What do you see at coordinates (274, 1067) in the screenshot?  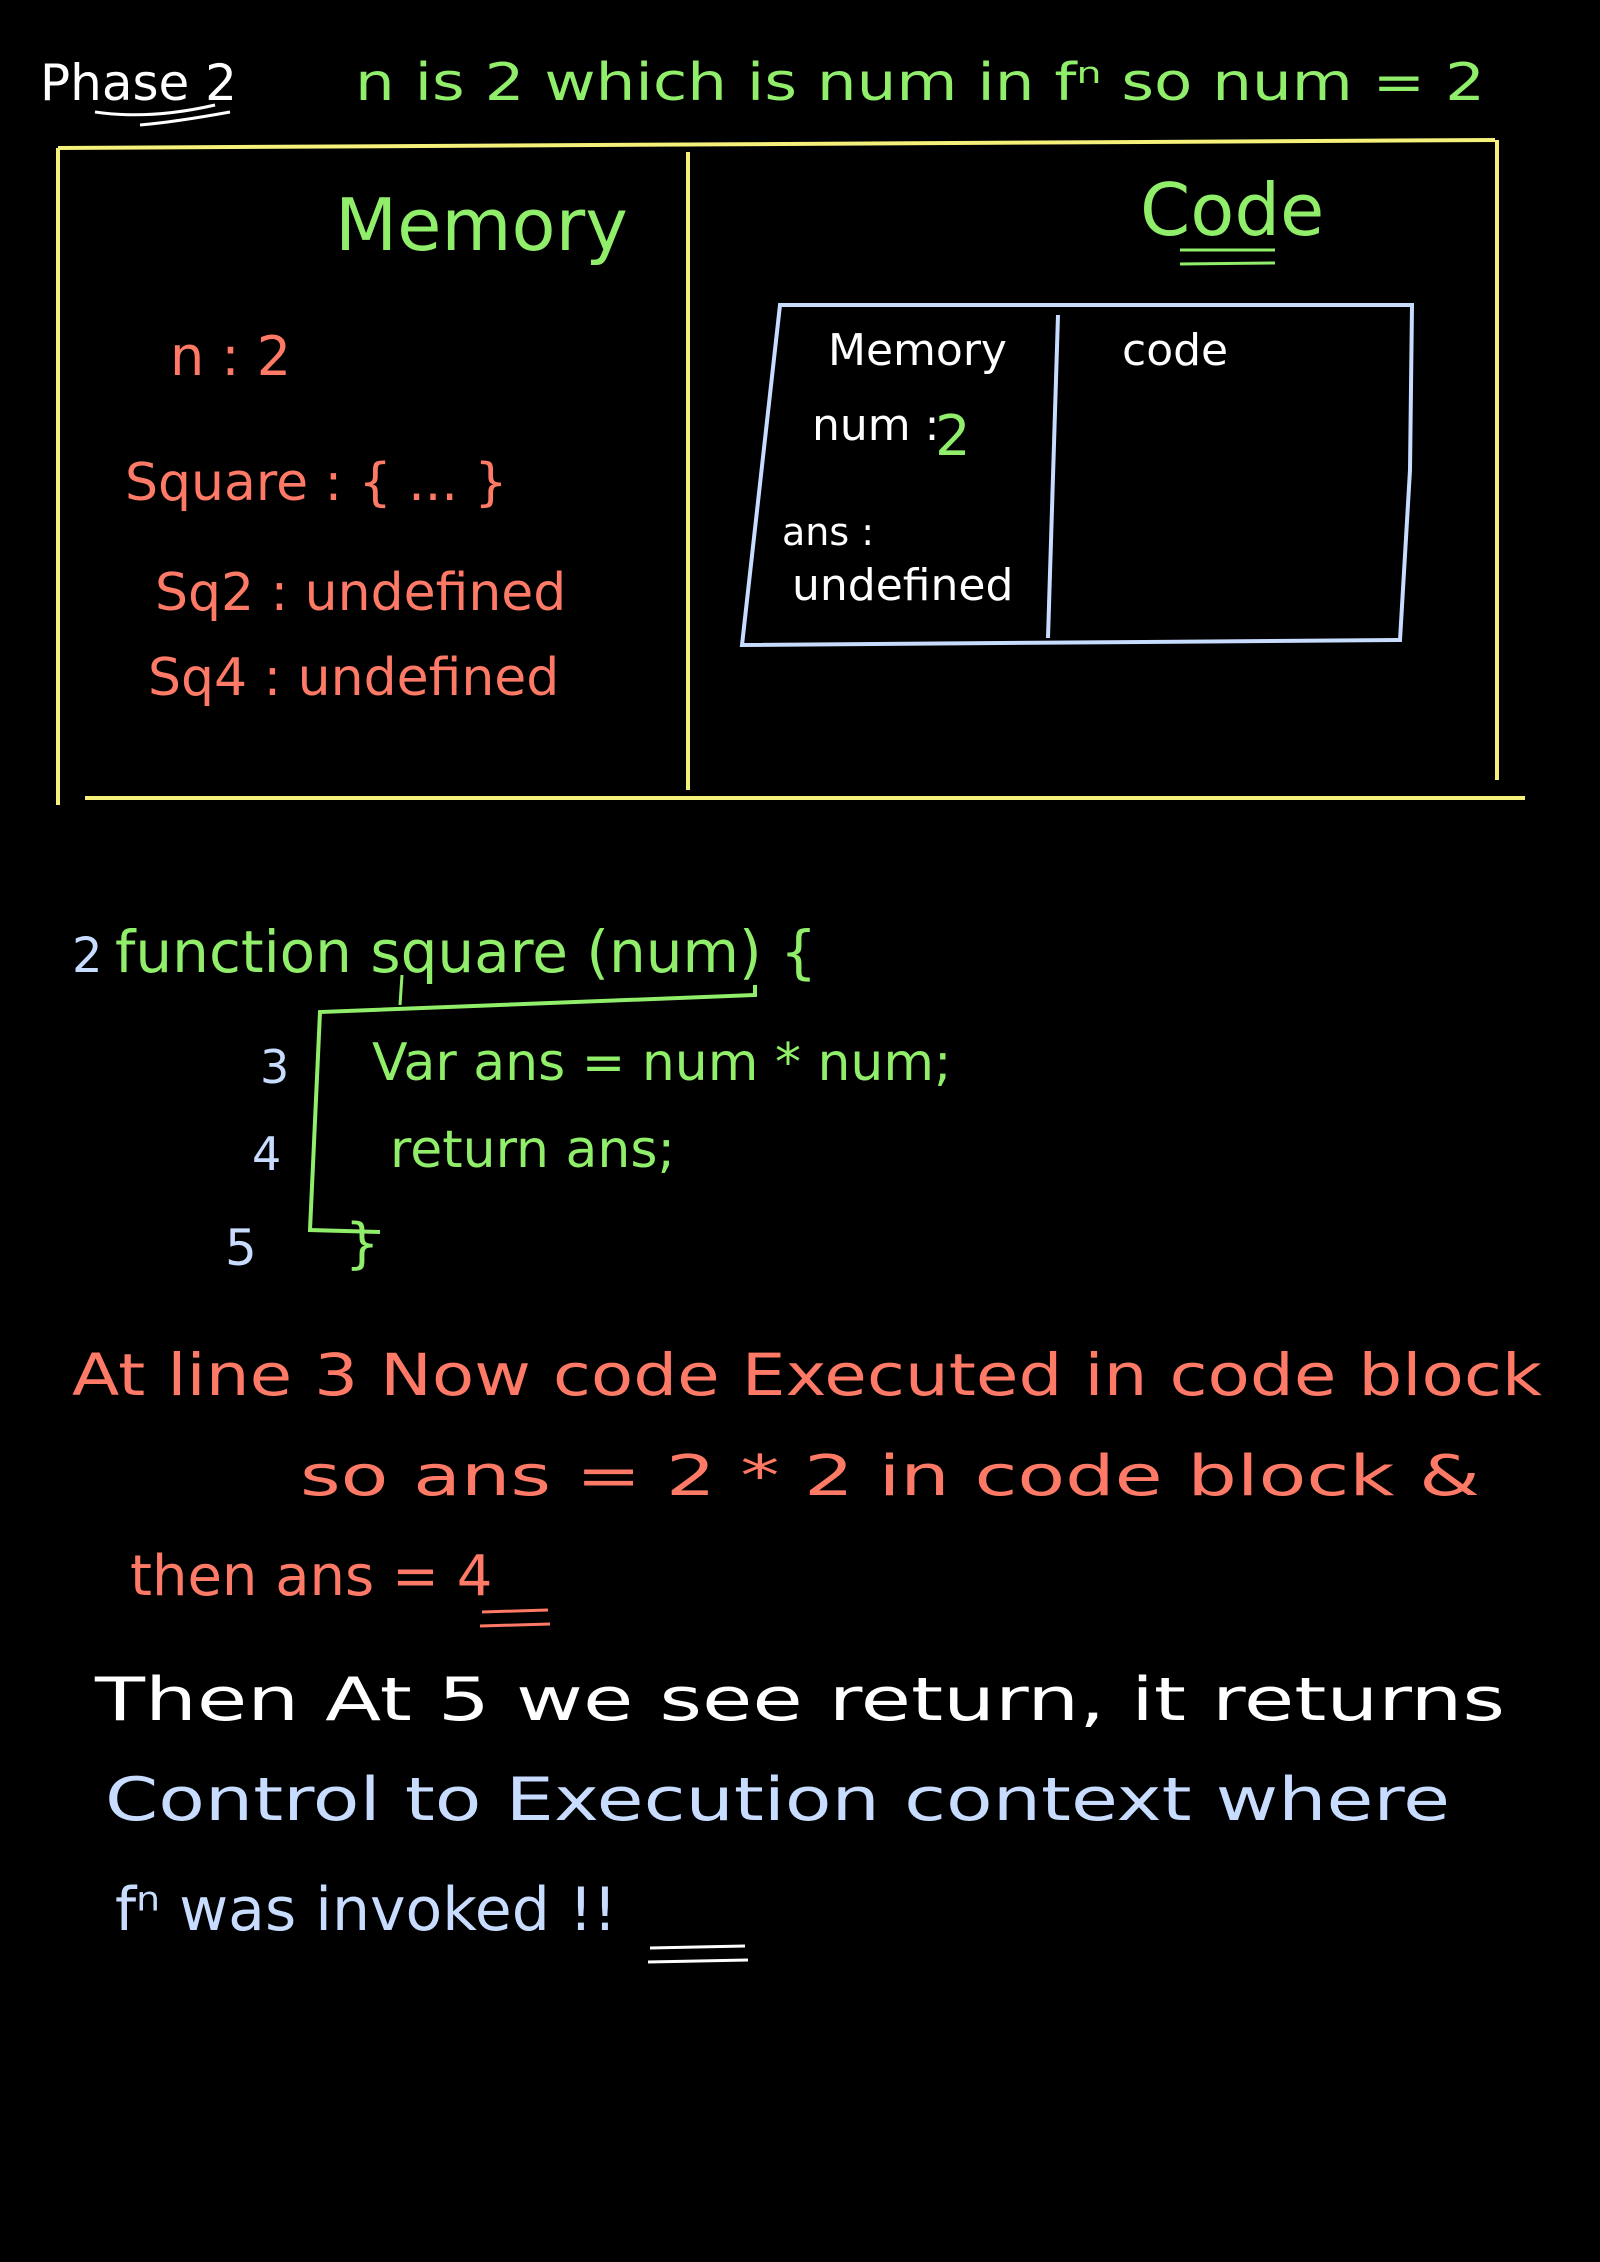 I see `line-number-3: 3` at bounding box center [274, 1067].